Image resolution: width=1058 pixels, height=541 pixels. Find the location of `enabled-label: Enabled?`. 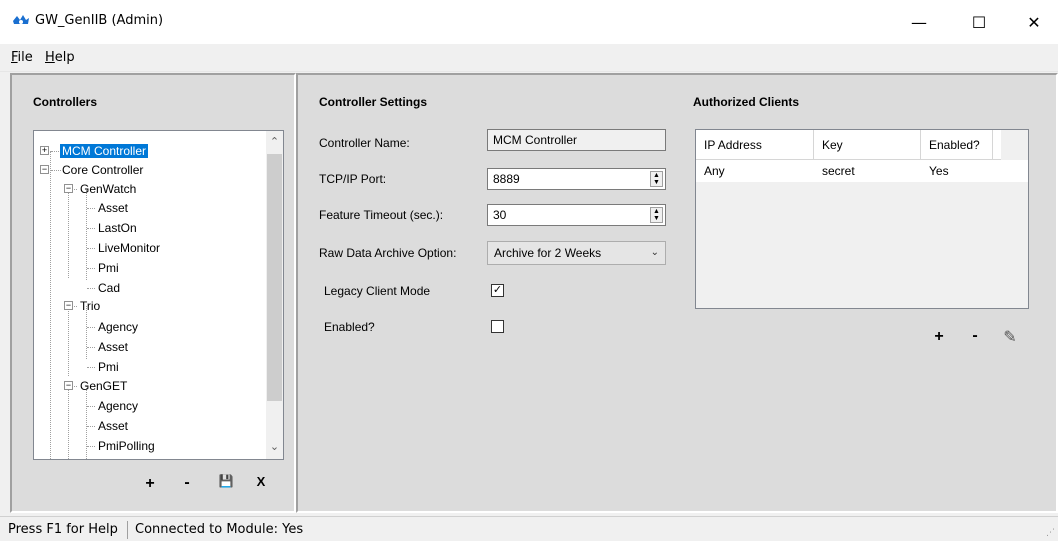

enabled-label: Enabled? is located at coordinates (349, 327).